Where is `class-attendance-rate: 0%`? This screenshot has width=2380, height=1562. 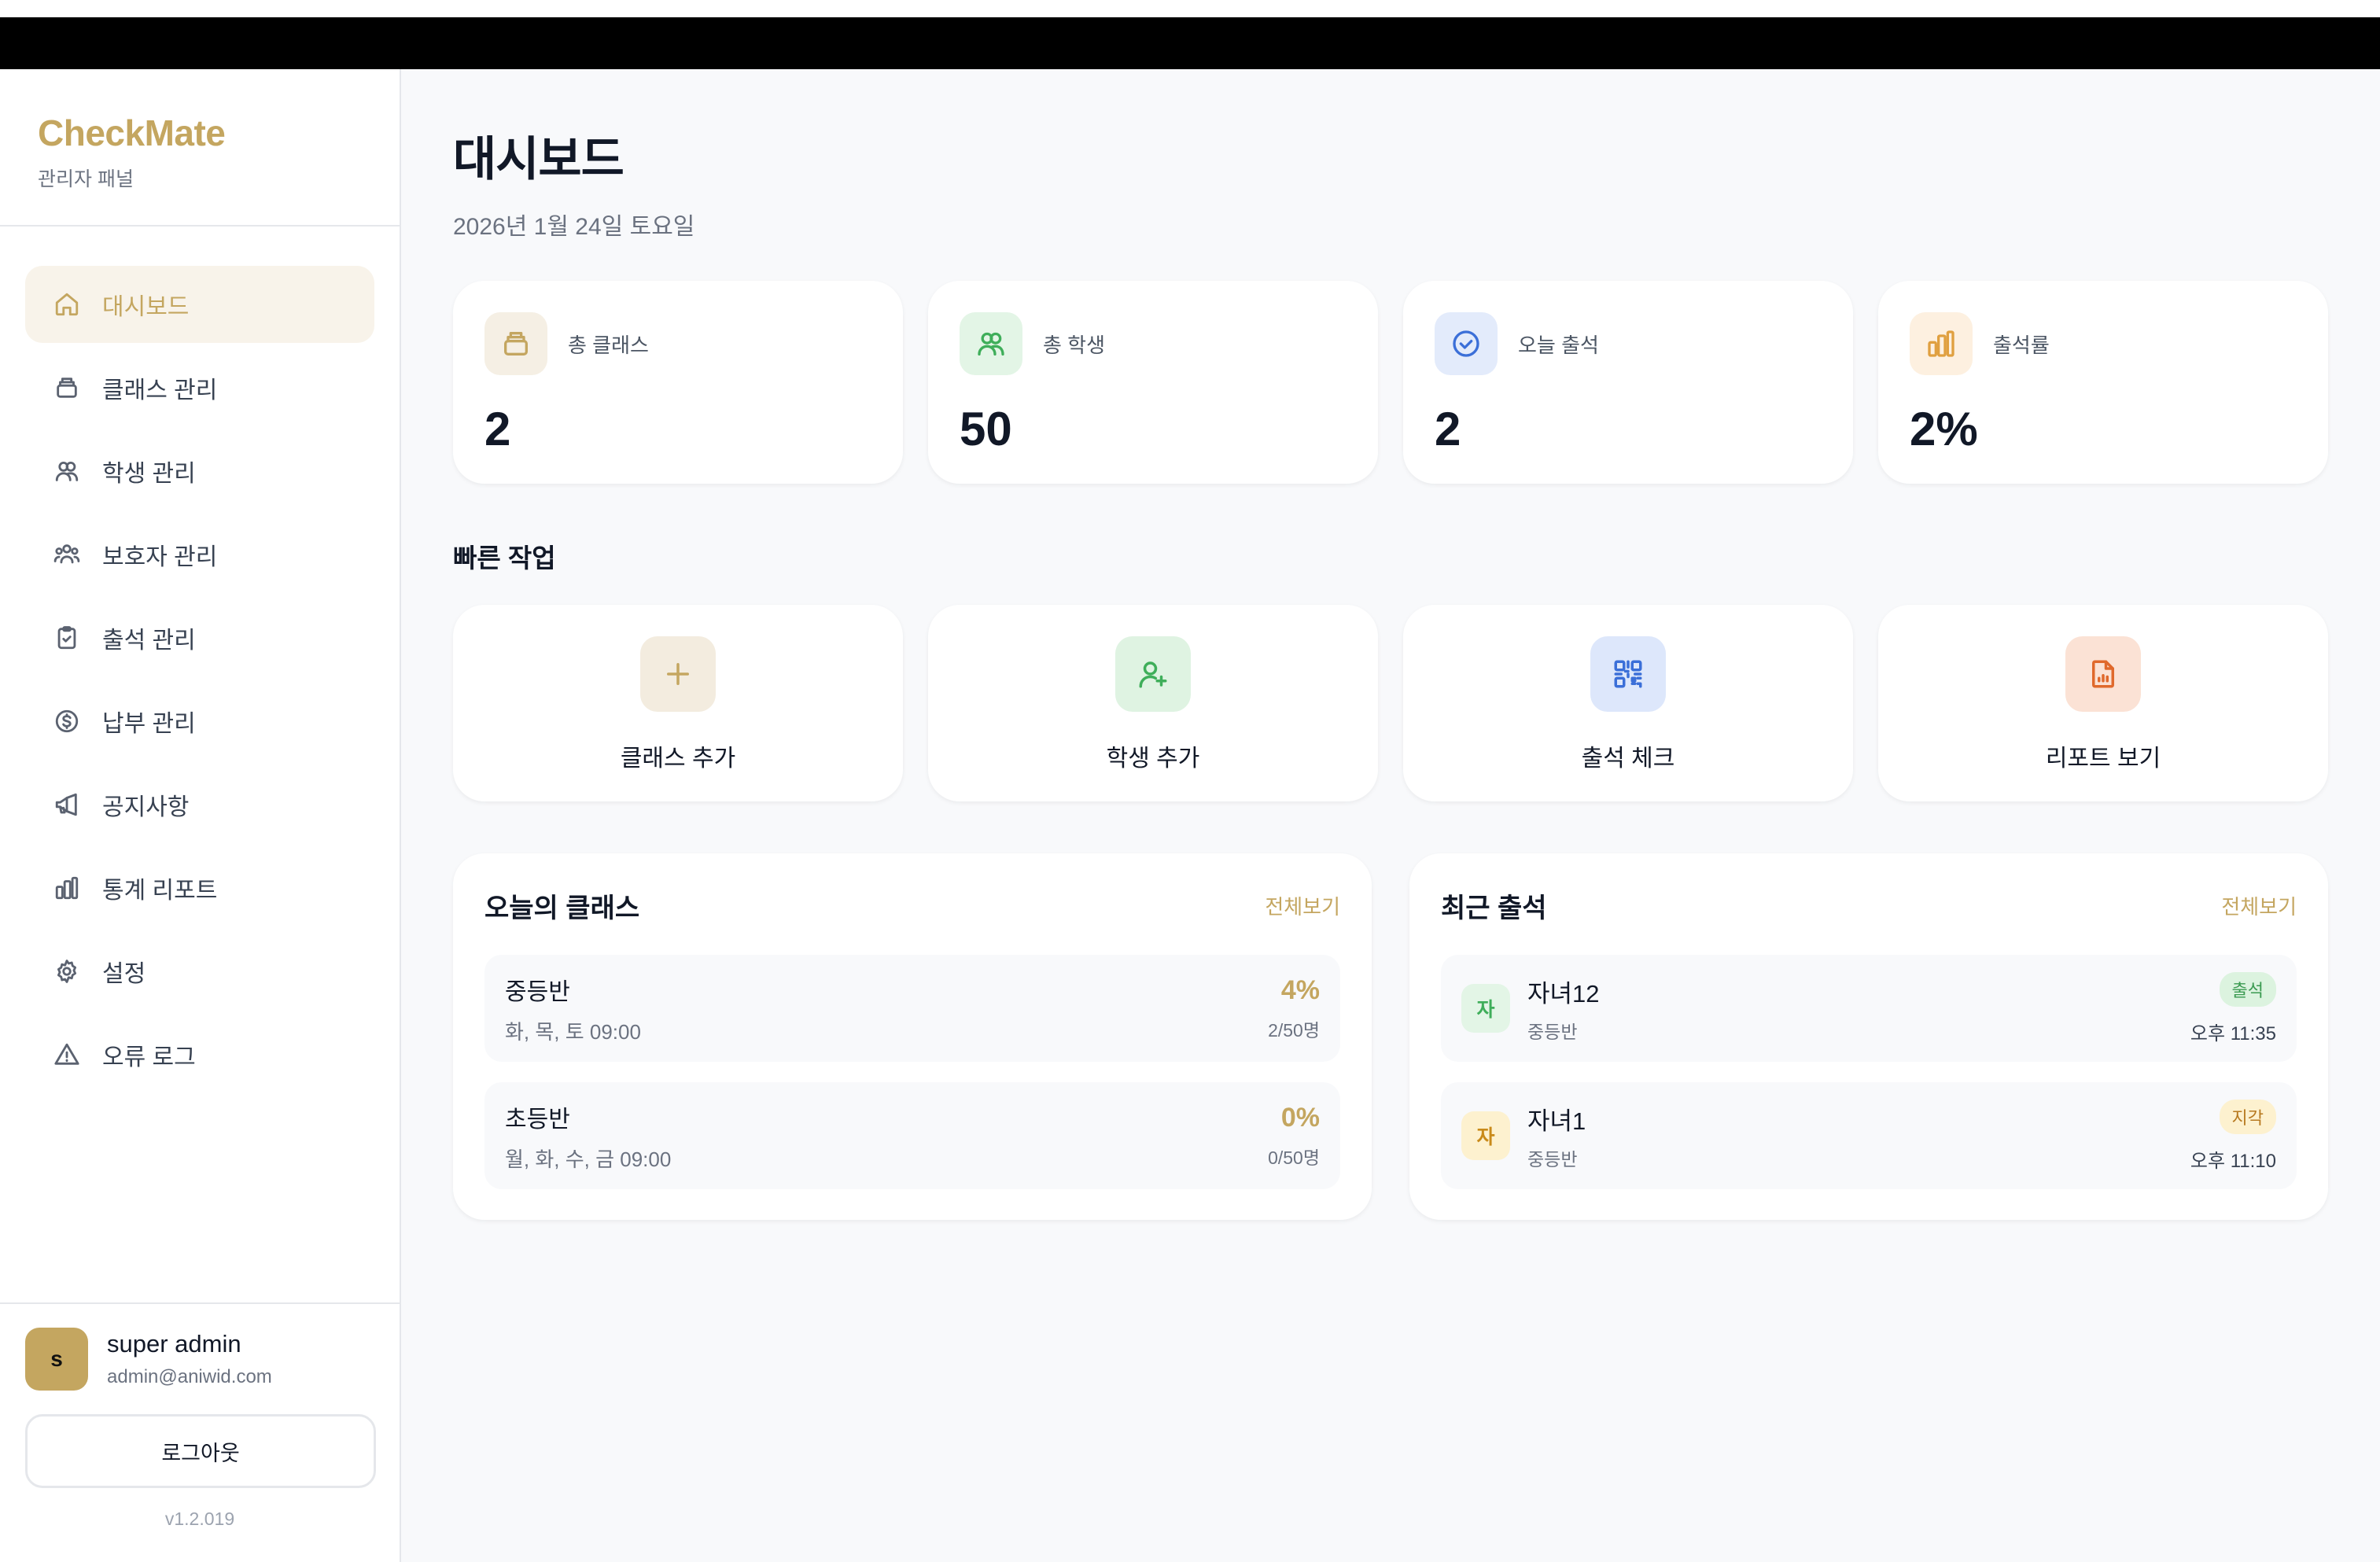
class-attendance-rate: 0% is located at coordinates (1300, 1118).